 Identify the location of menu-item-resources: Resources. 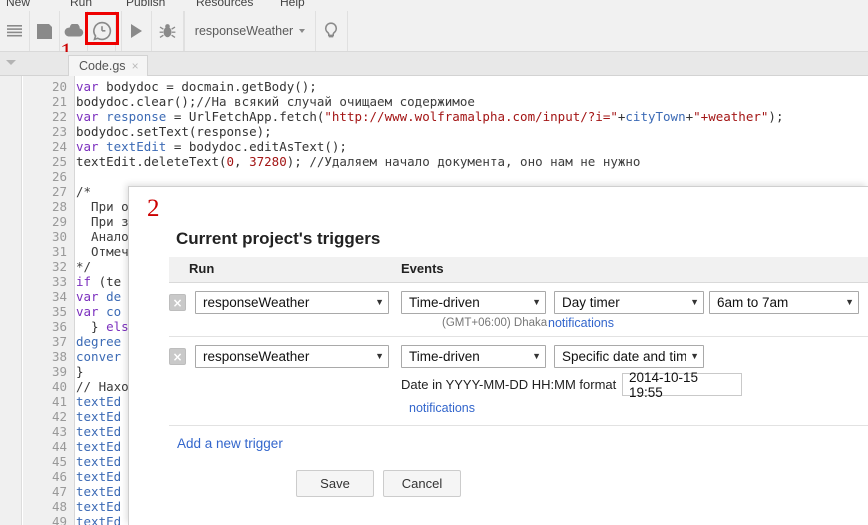
(224, 4).